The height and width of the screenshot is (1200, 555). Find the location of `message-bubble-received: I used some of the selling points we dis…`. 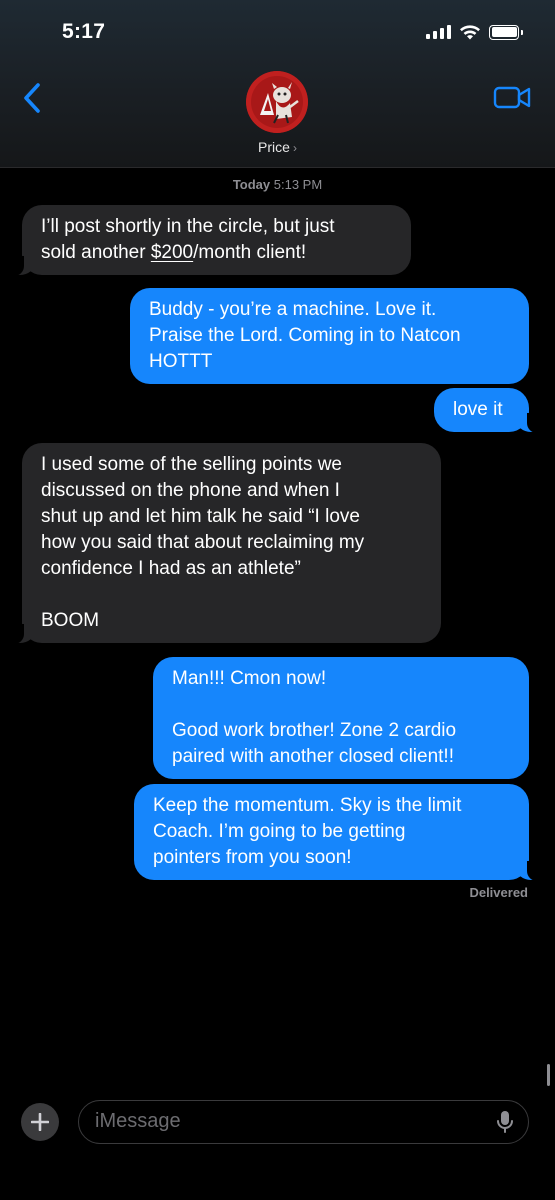

message-bubble-received: I used some of the selling points we dis… is located at coordinates (225, 543).